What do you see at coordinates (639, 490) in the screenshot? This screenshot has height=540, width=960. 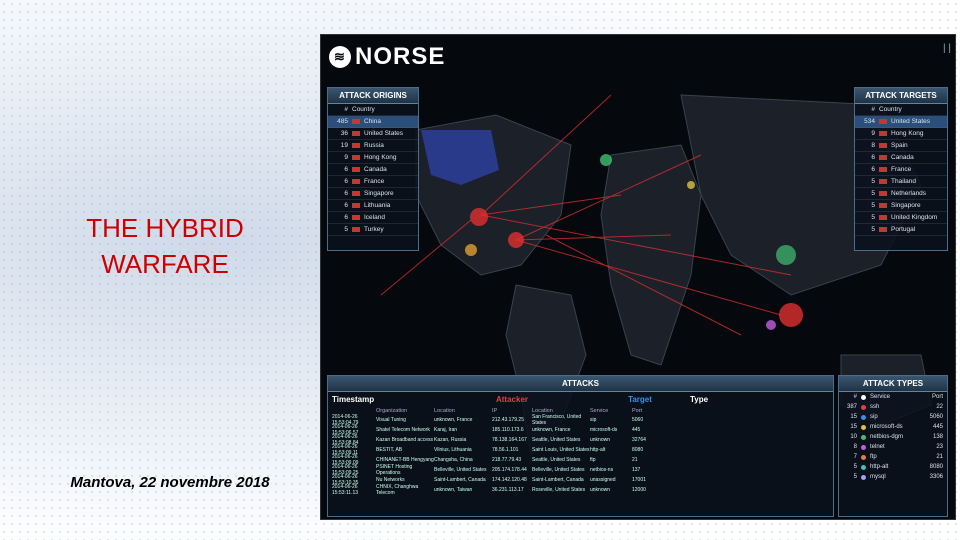 I see `attack-port: 12000` at bounding box center [639, 490].